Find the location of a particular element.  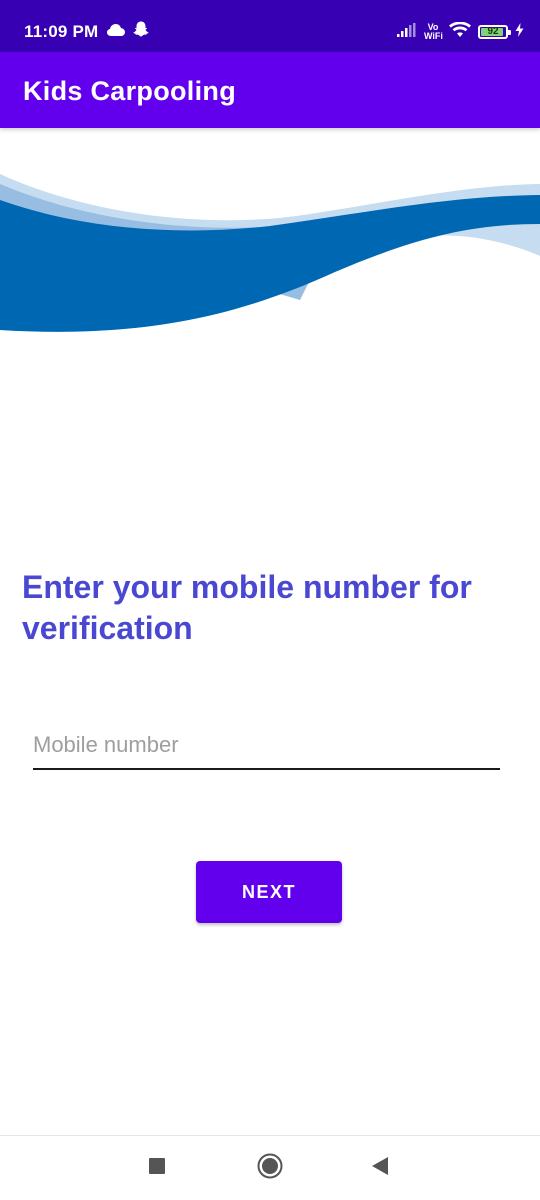

navigation-bar is located at coordinates (270, 1167).